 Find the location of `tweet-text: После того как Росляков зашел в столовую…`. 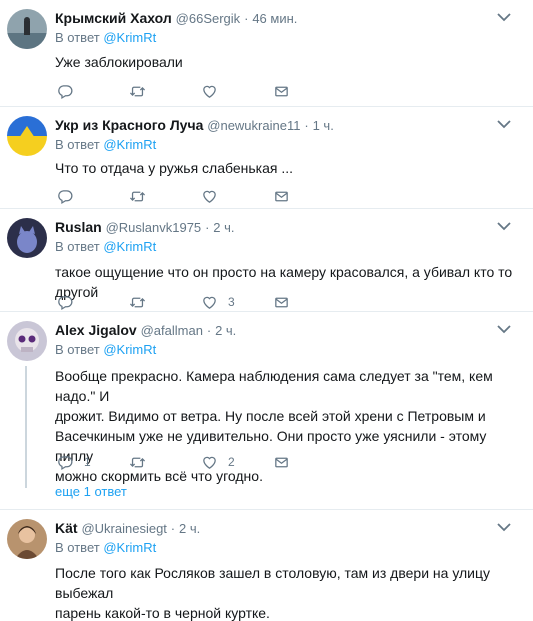

tweet-text: После того как Росляков зашел в столовую… is located at coordinates (285, 592).